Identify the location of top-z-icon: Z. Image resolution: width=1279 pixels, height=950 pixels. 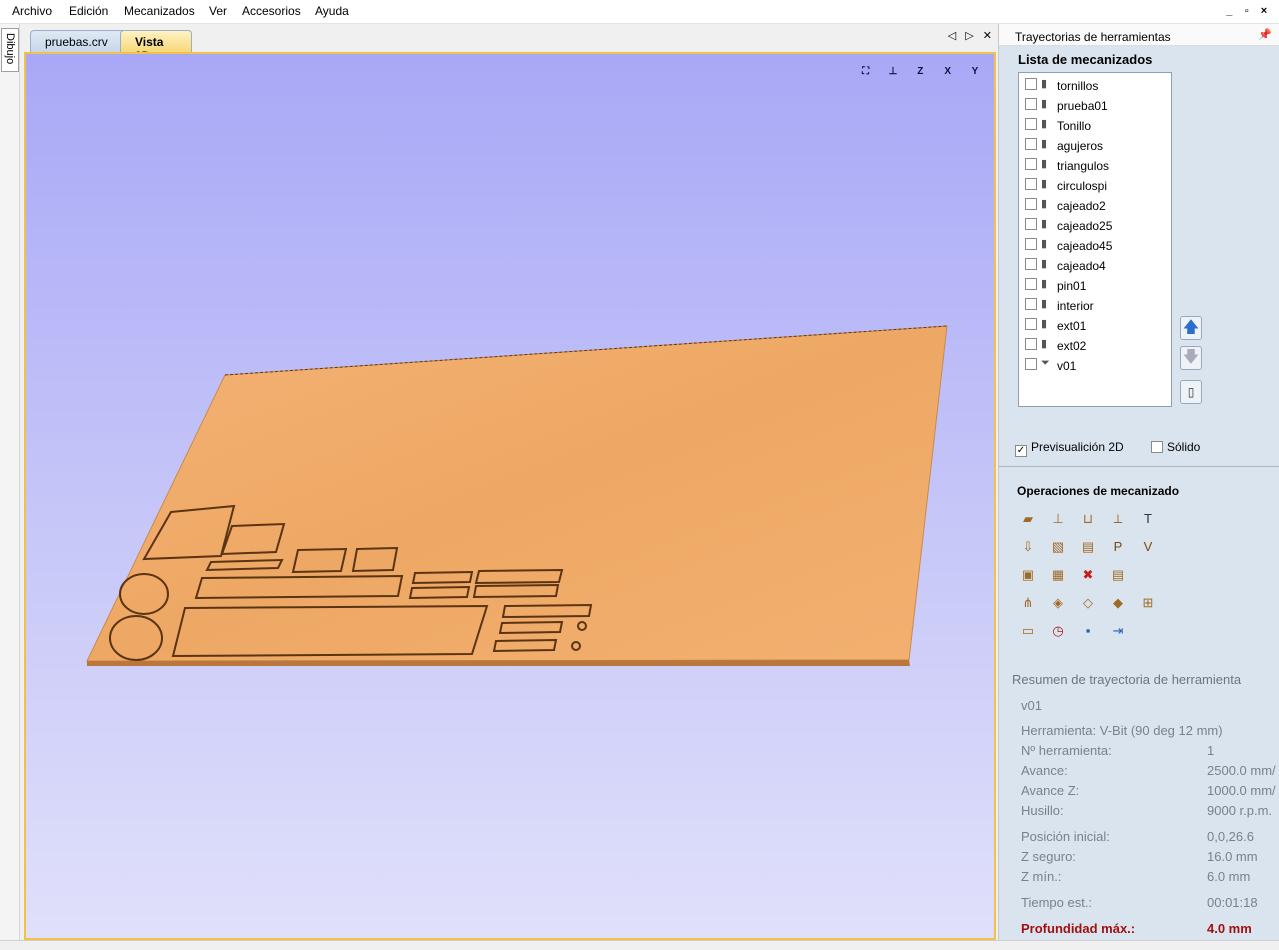
(920, 72).